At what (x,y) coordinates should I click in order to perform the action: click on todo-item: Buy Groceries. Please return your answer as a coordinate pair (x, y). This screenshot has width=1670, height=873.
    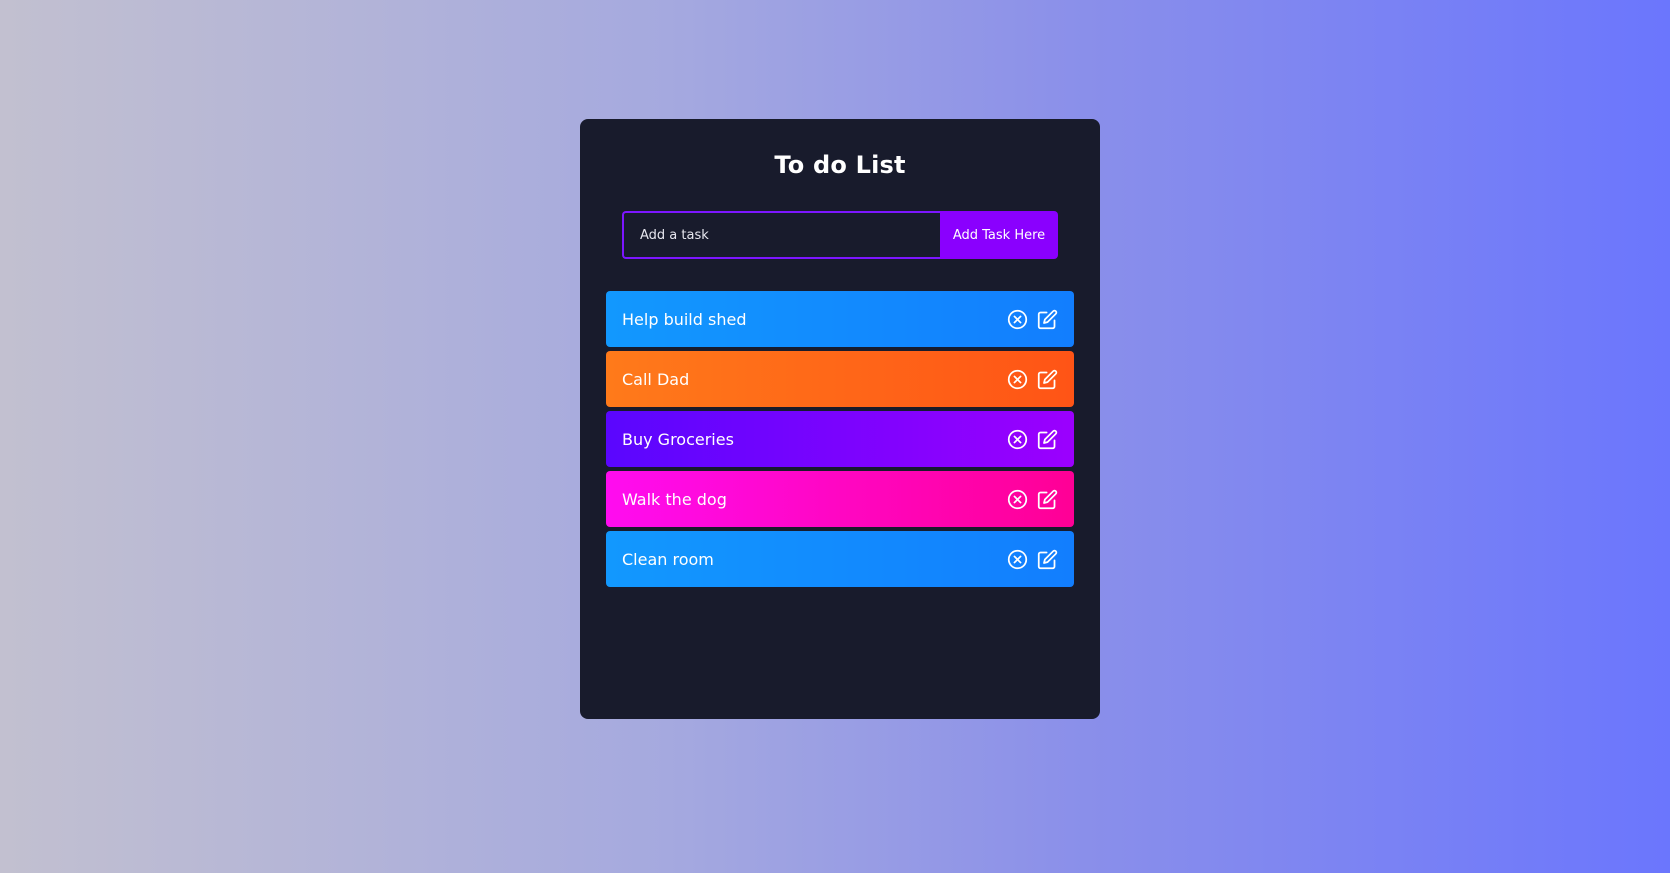
    Looking at the image, I should click on (840, 439).